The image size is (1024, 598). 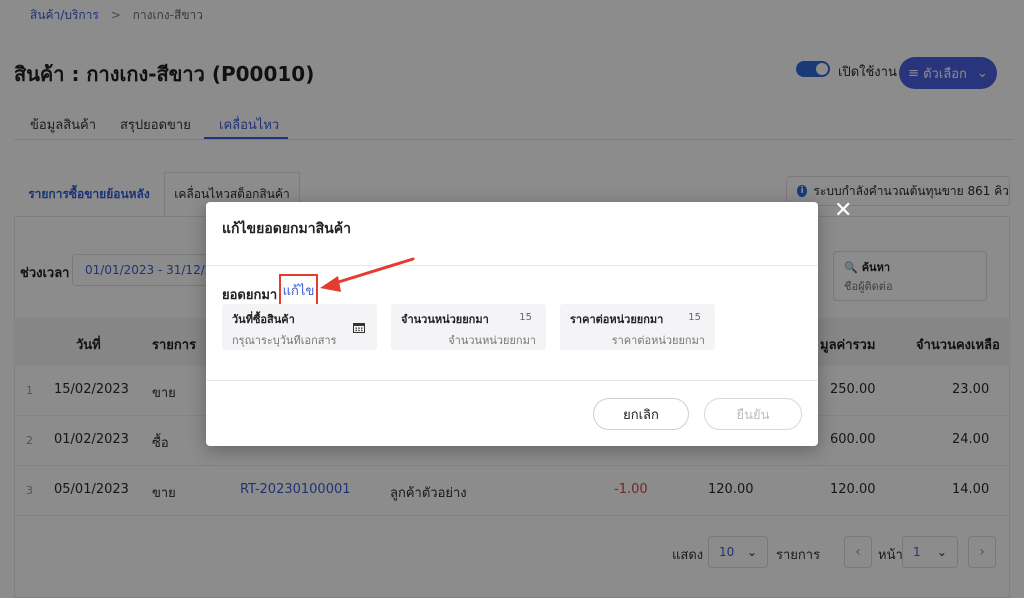 What do you see at coordinates (299, 327) in the screenshot?
I see `purchase-date-field: วันที่ซื้อสินค้า` at bounding box center [299, 327].